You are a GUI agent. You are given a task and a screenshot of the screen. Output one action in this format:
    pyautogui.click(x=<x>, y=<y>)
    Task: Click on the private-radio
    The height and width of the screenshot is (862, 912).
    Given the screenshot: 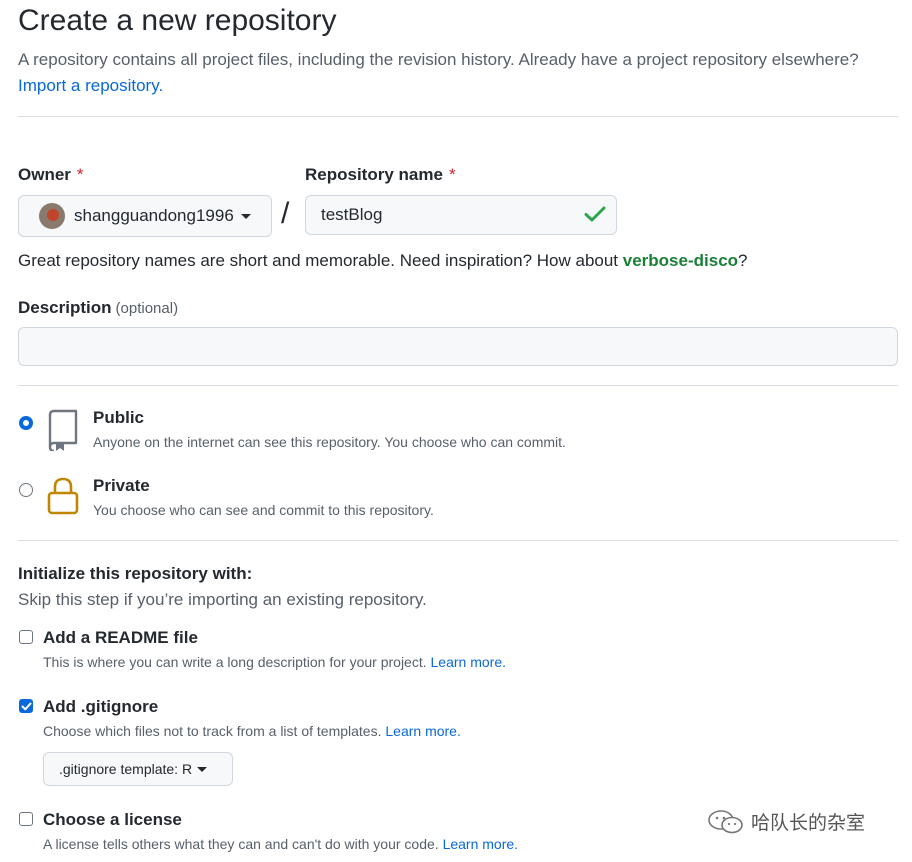 What is the action you would take?
    pyautogui.click(x=26, y=490)
    